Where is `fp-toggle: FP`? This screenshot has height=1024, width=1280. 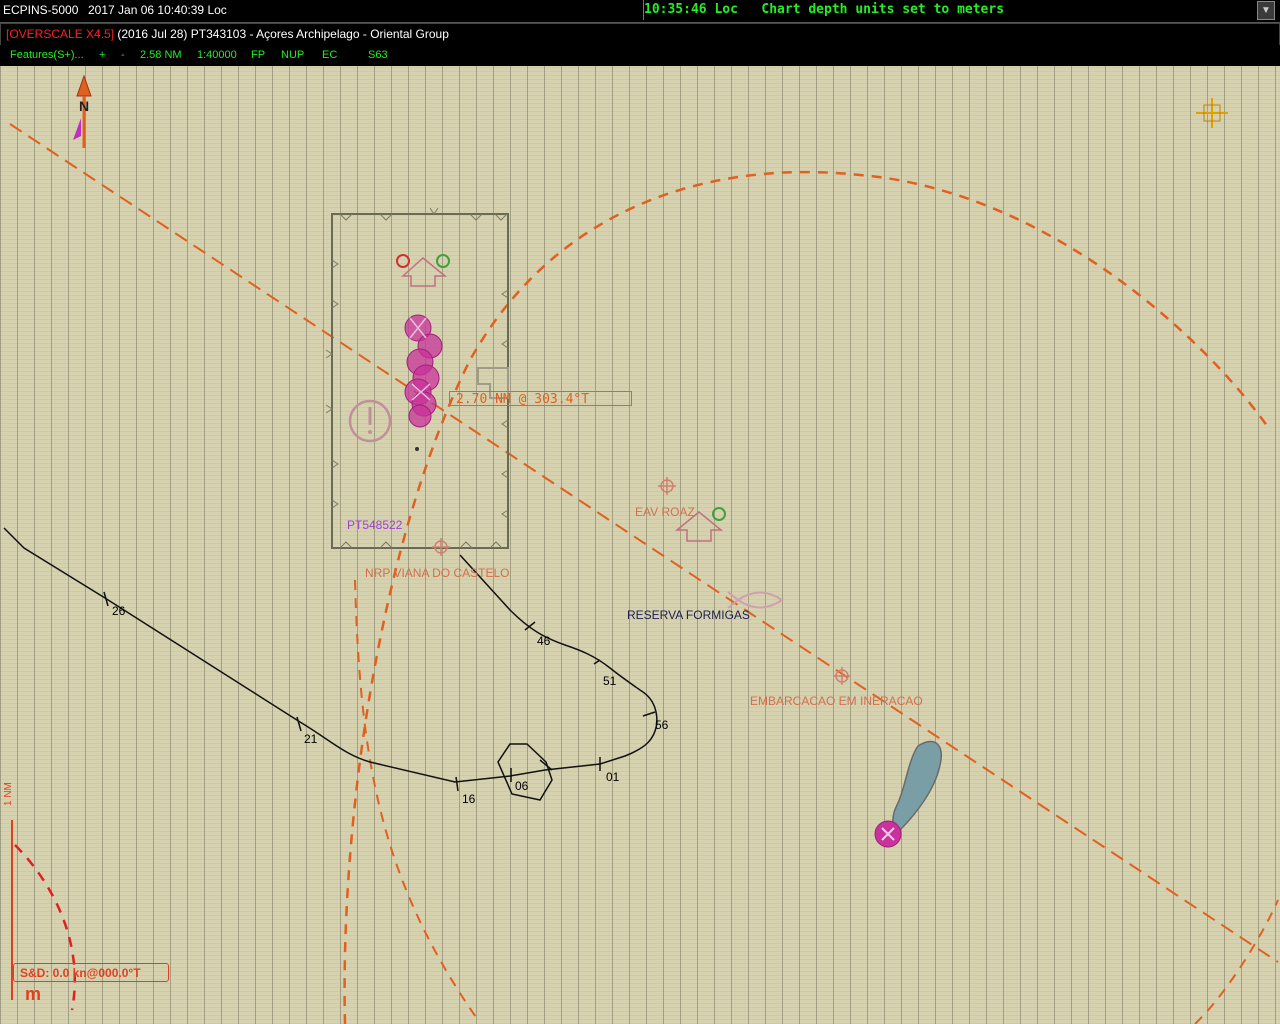
fp-toggle: FP is located at coordinates (258, 55).